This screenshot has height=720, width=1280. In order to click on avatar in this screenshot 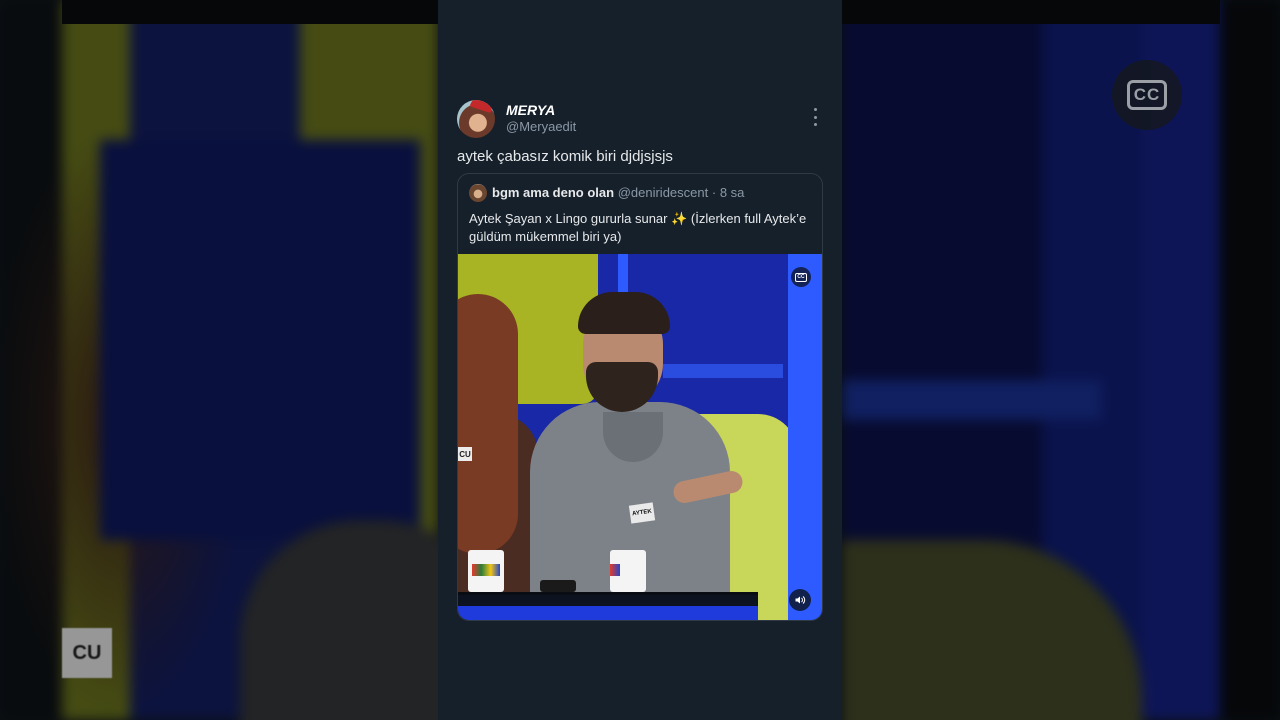, I will do `click(476, 119)`.